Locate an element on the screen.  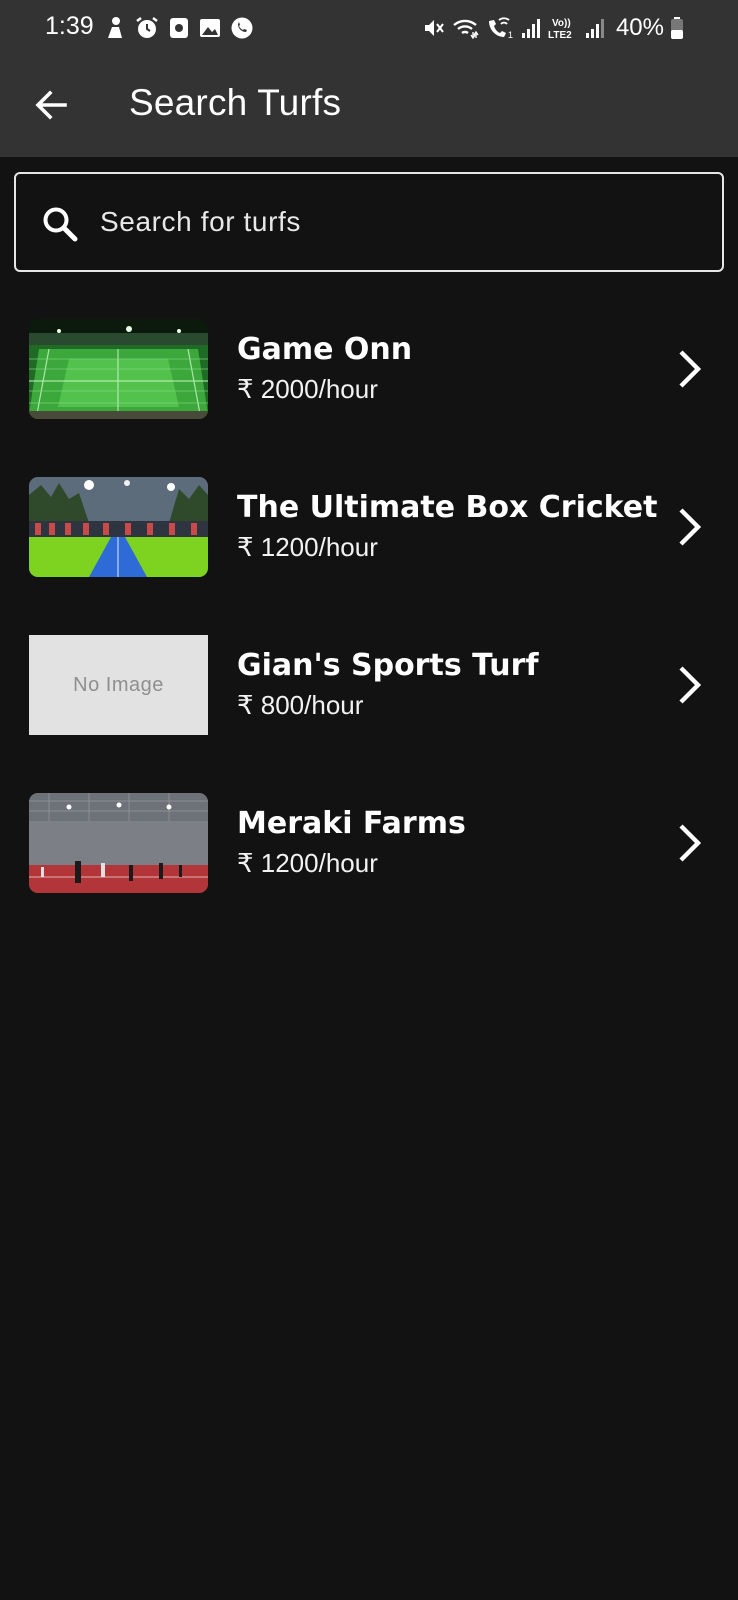
svg-text: Vo)) is located at coordinates (561, 23).